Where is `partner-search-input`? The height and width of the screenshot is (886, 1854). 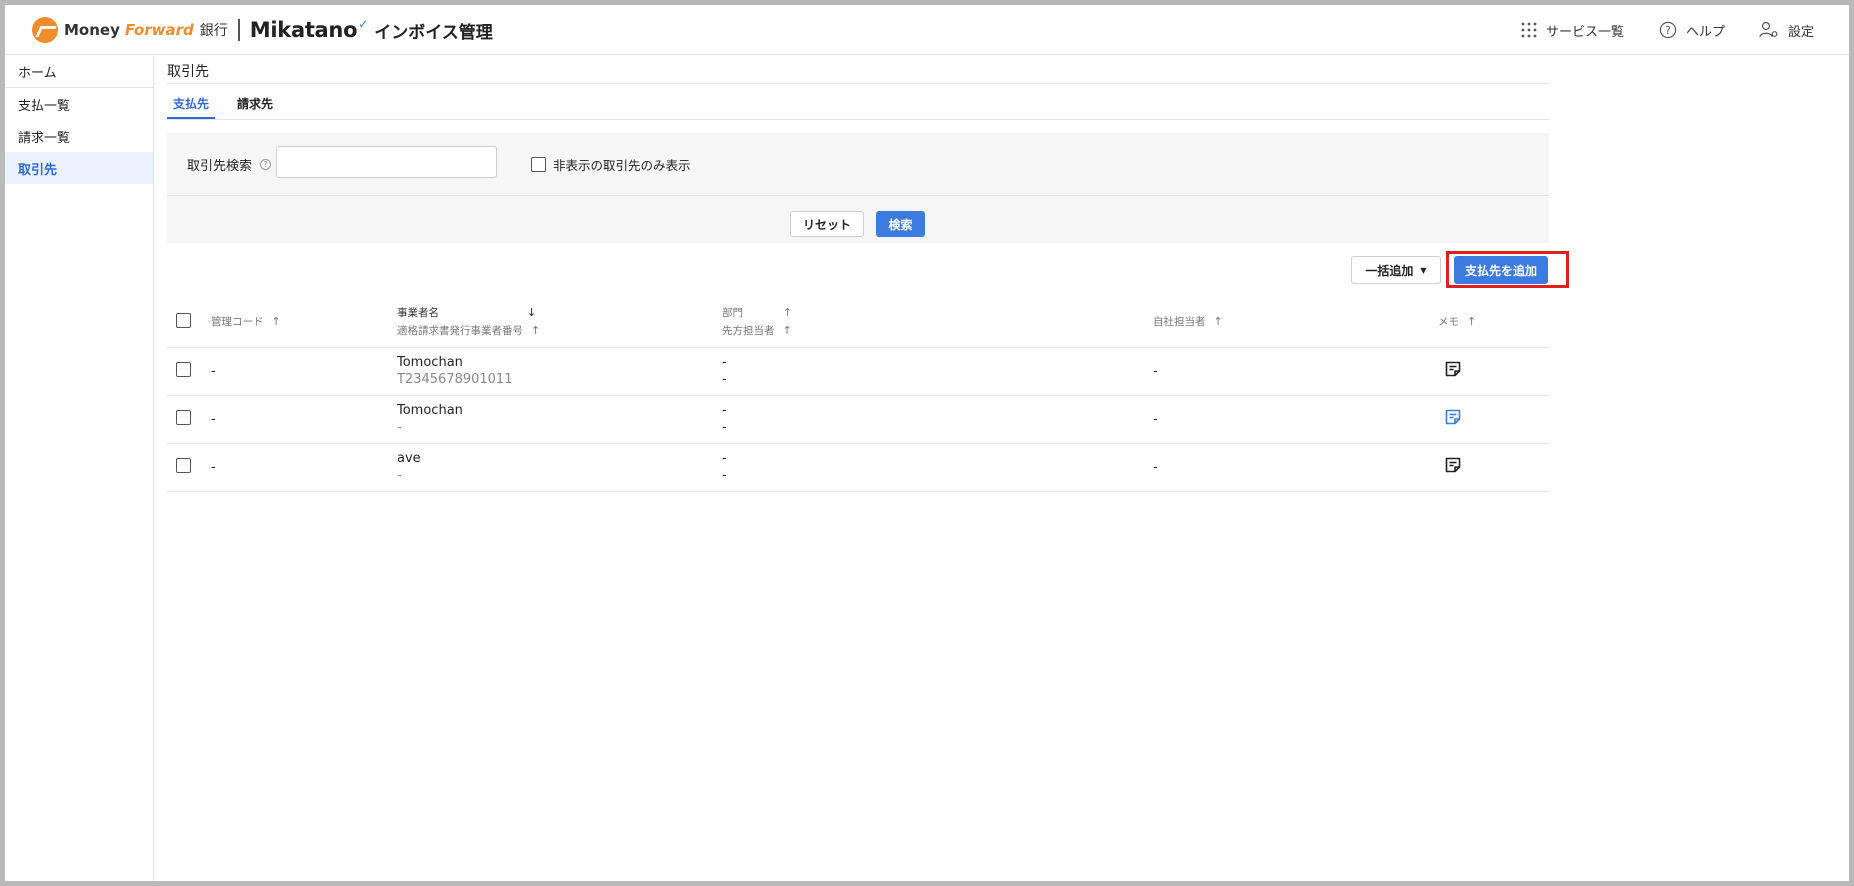 partner-search-input is located at coordinates (386, 162).